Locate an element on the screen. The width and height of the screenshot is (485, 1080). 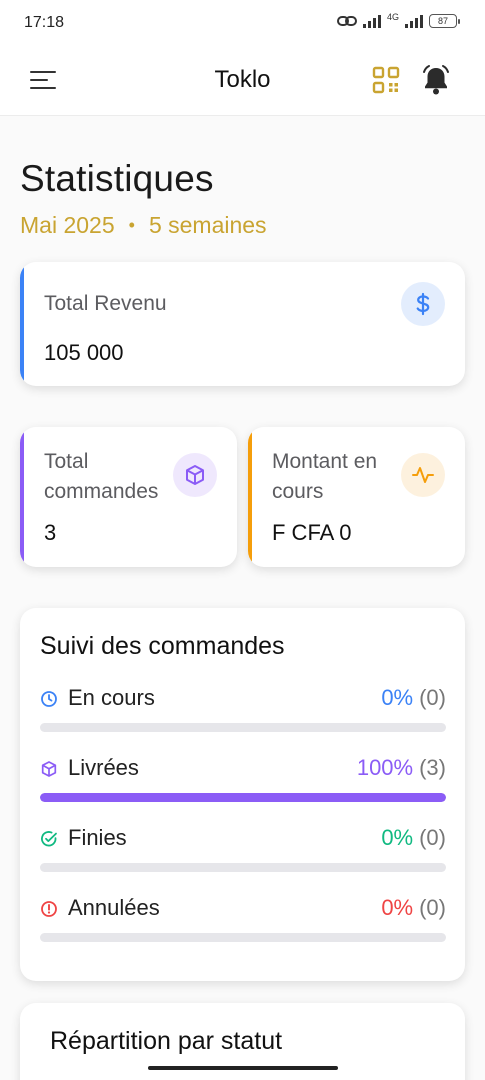
alert-circle-icon is located at coordinates (49, 909).